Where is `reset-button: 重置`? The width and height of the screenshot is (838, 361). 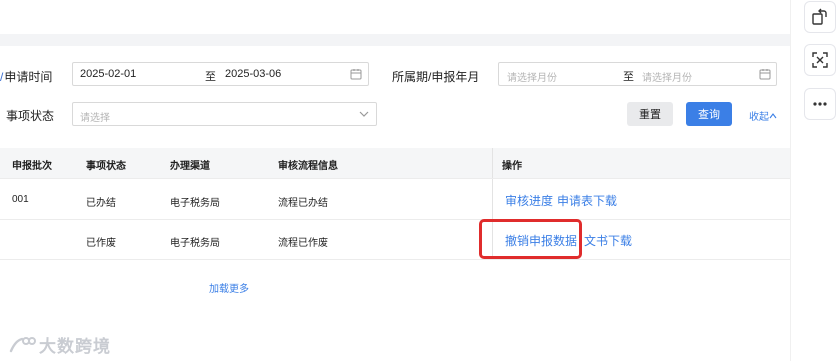 reset-button: 重置 is located at coordinates (650, 114).